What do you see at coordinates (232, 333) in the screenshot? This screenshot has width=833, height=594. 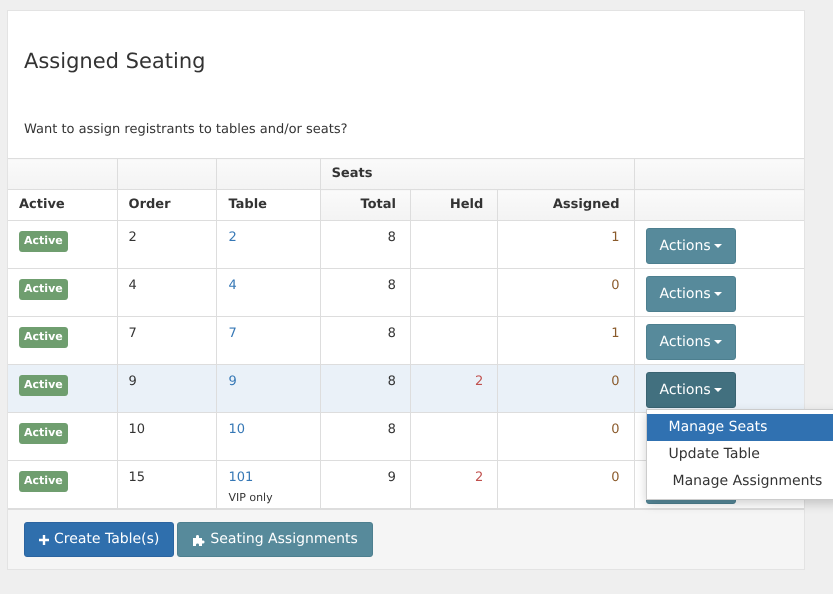 I see `table-link: 7` at bounding box center [232, 333].